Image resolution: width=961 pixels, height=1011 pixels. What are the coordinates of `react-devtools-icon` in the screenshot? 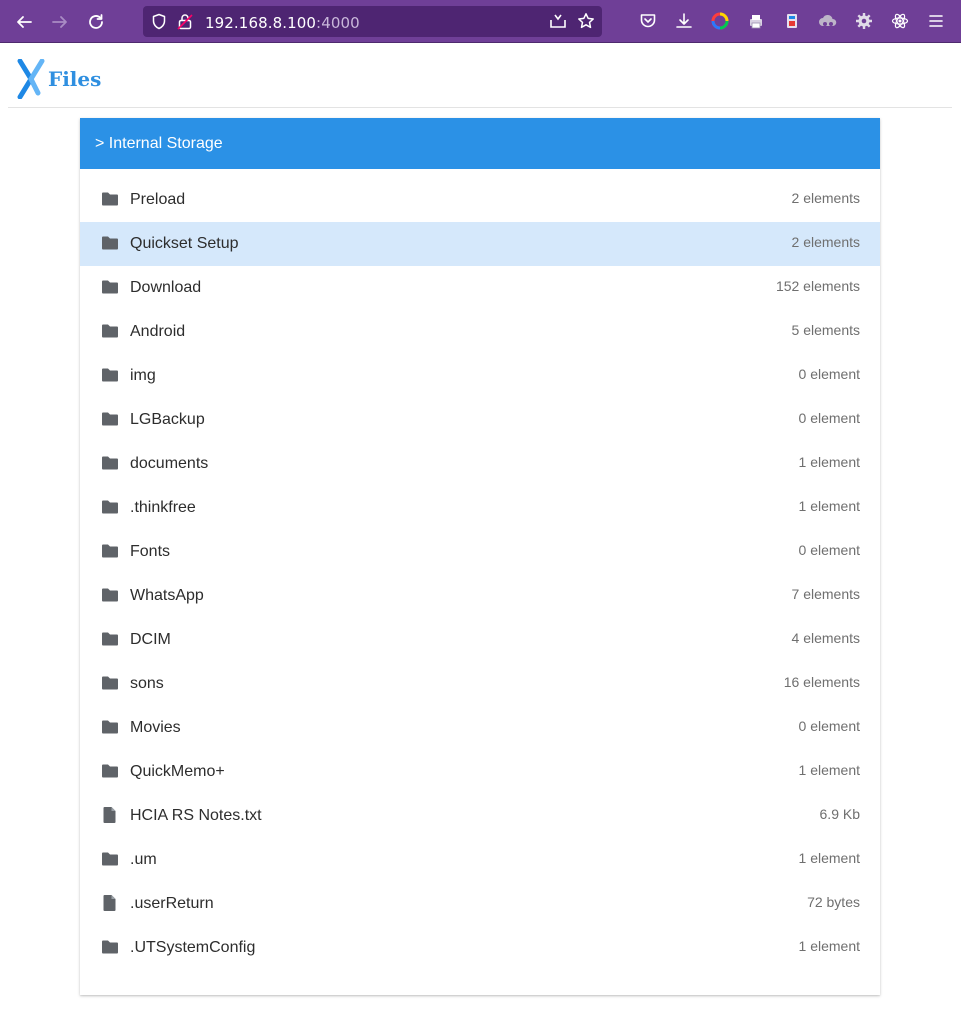 It's located at (900, 21).